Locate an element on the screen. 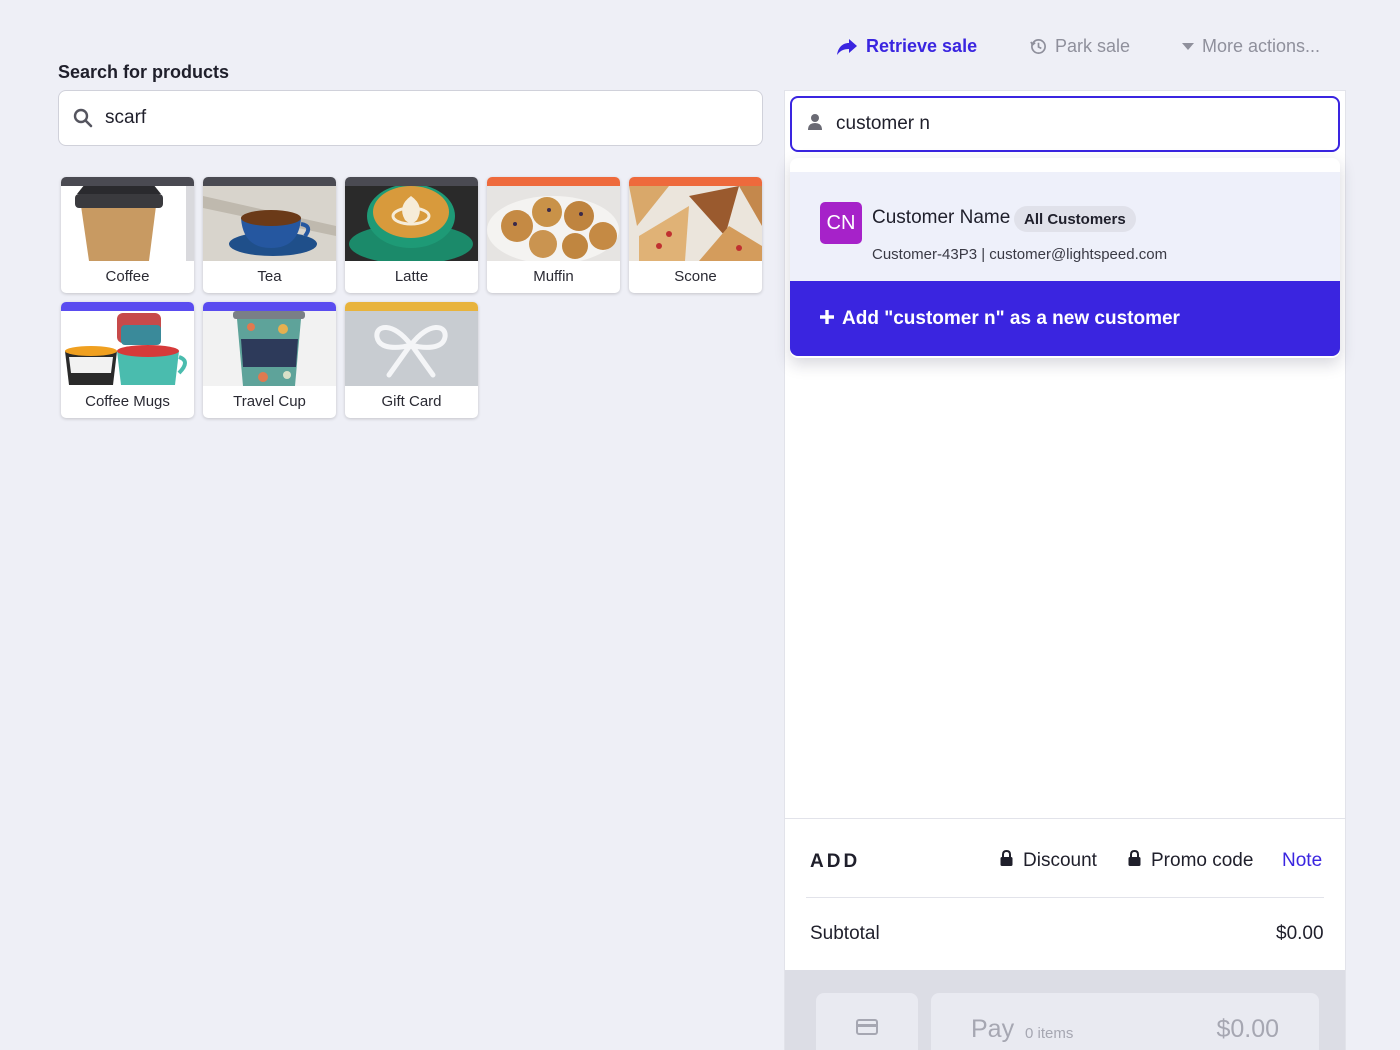 This screenshot has height=1050, width=1400. travel-cup-image is located at coordinates (269, 348).